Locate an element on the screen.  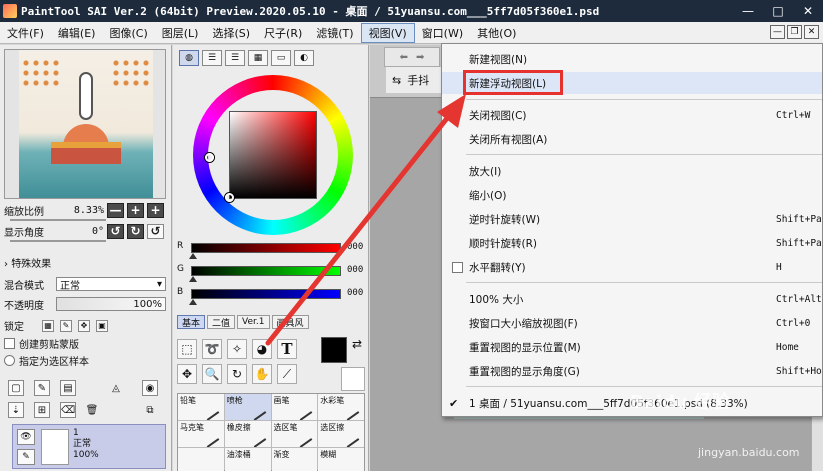
rect-select-icon: ⬚ is located at coordinates (187, 349).